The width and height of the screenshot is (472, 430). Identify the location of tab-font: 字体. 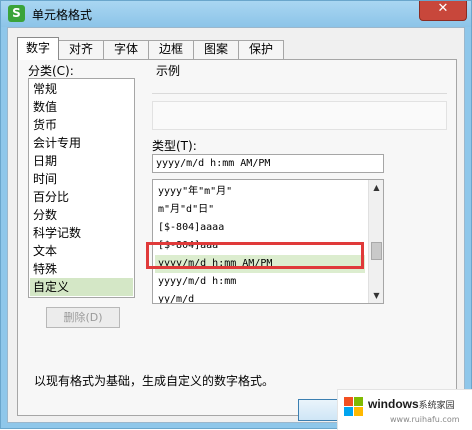
(126, 49).